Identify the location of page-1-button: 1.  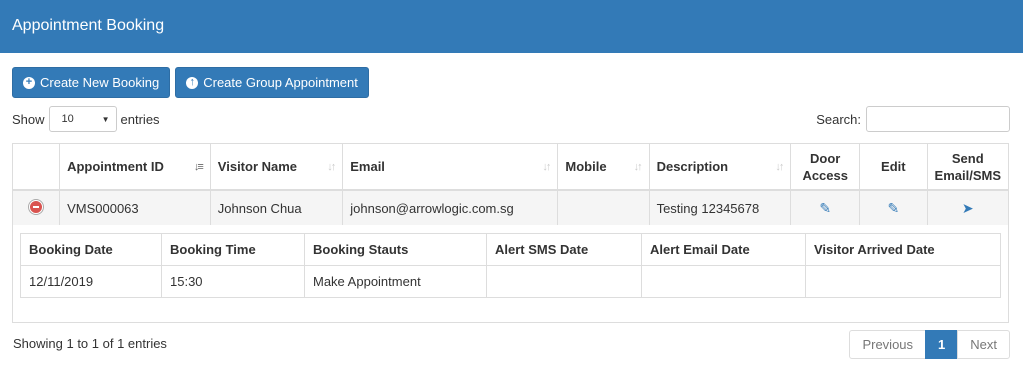
(942, 344).